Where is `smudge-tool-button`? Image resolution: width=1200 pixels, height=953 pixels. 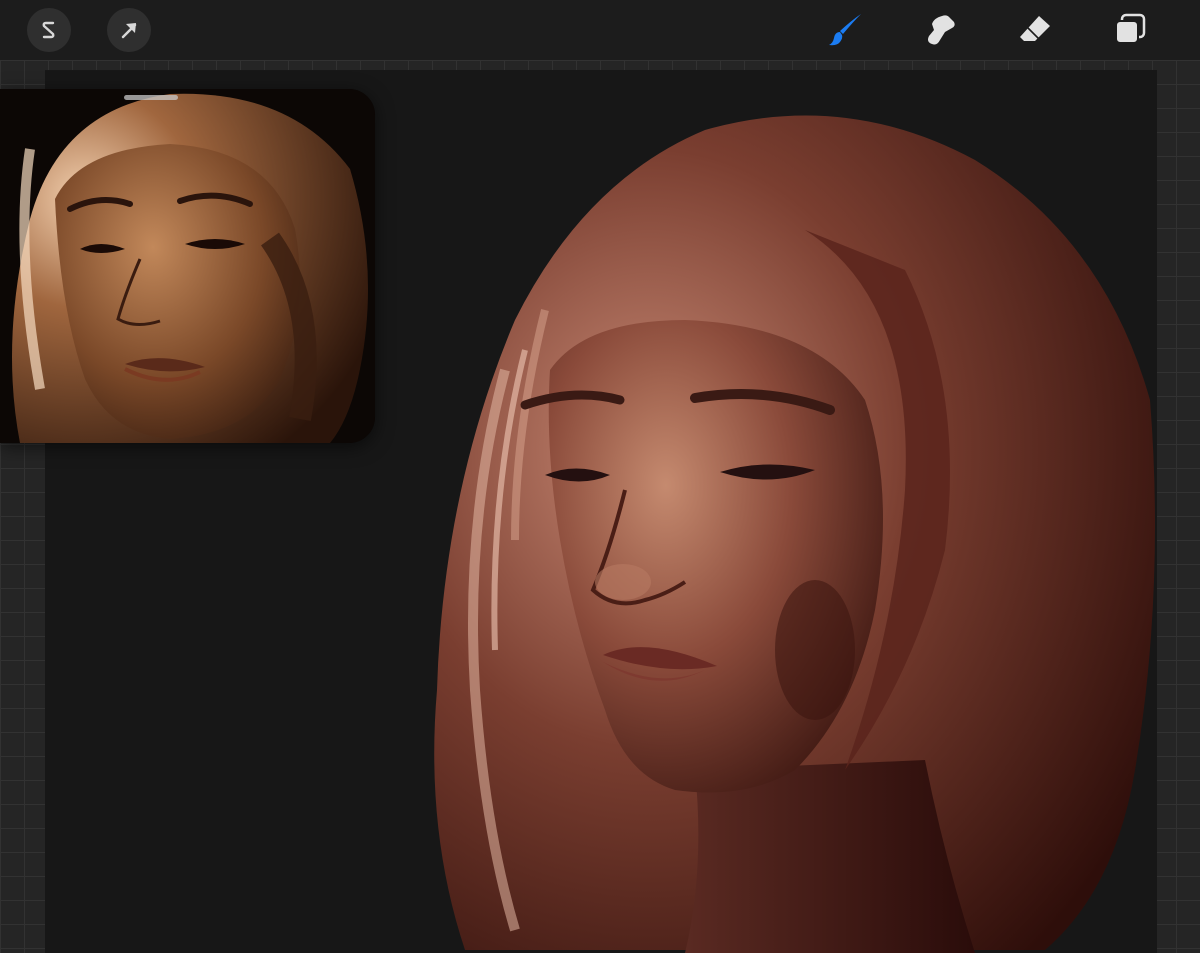
smudge-tool-button is located at coordinates (940, 30).